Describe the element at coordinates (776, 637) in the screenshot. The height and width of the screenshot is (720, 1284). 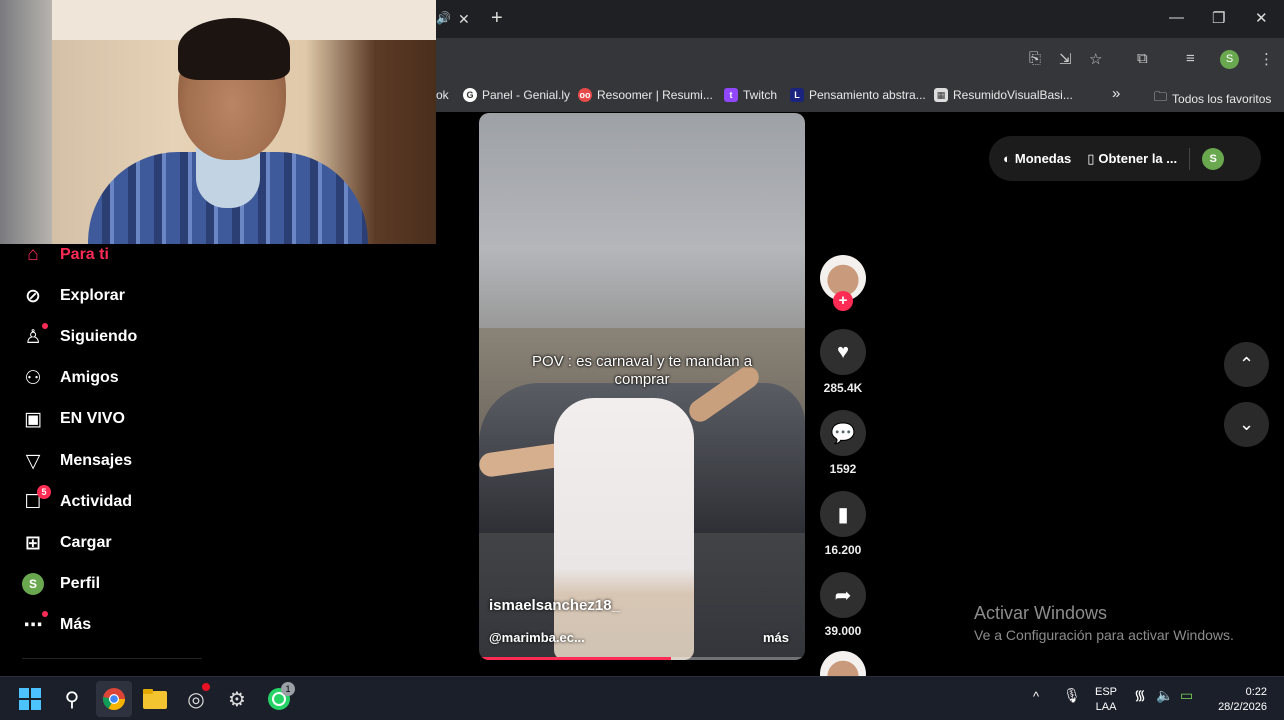
I see `video-more-button: más` at that location.